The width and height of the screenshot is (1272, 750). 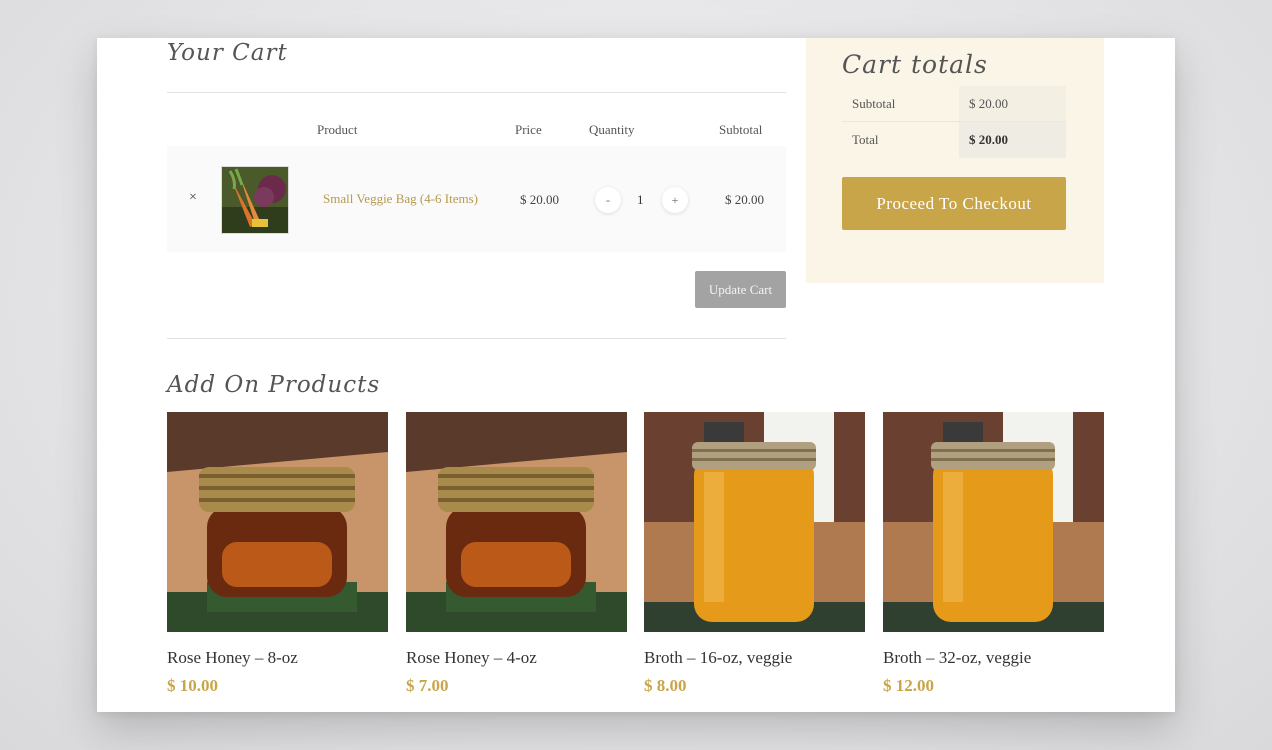 I want to click on update-cart-button: Update Cart, so click(x=740, y=289).